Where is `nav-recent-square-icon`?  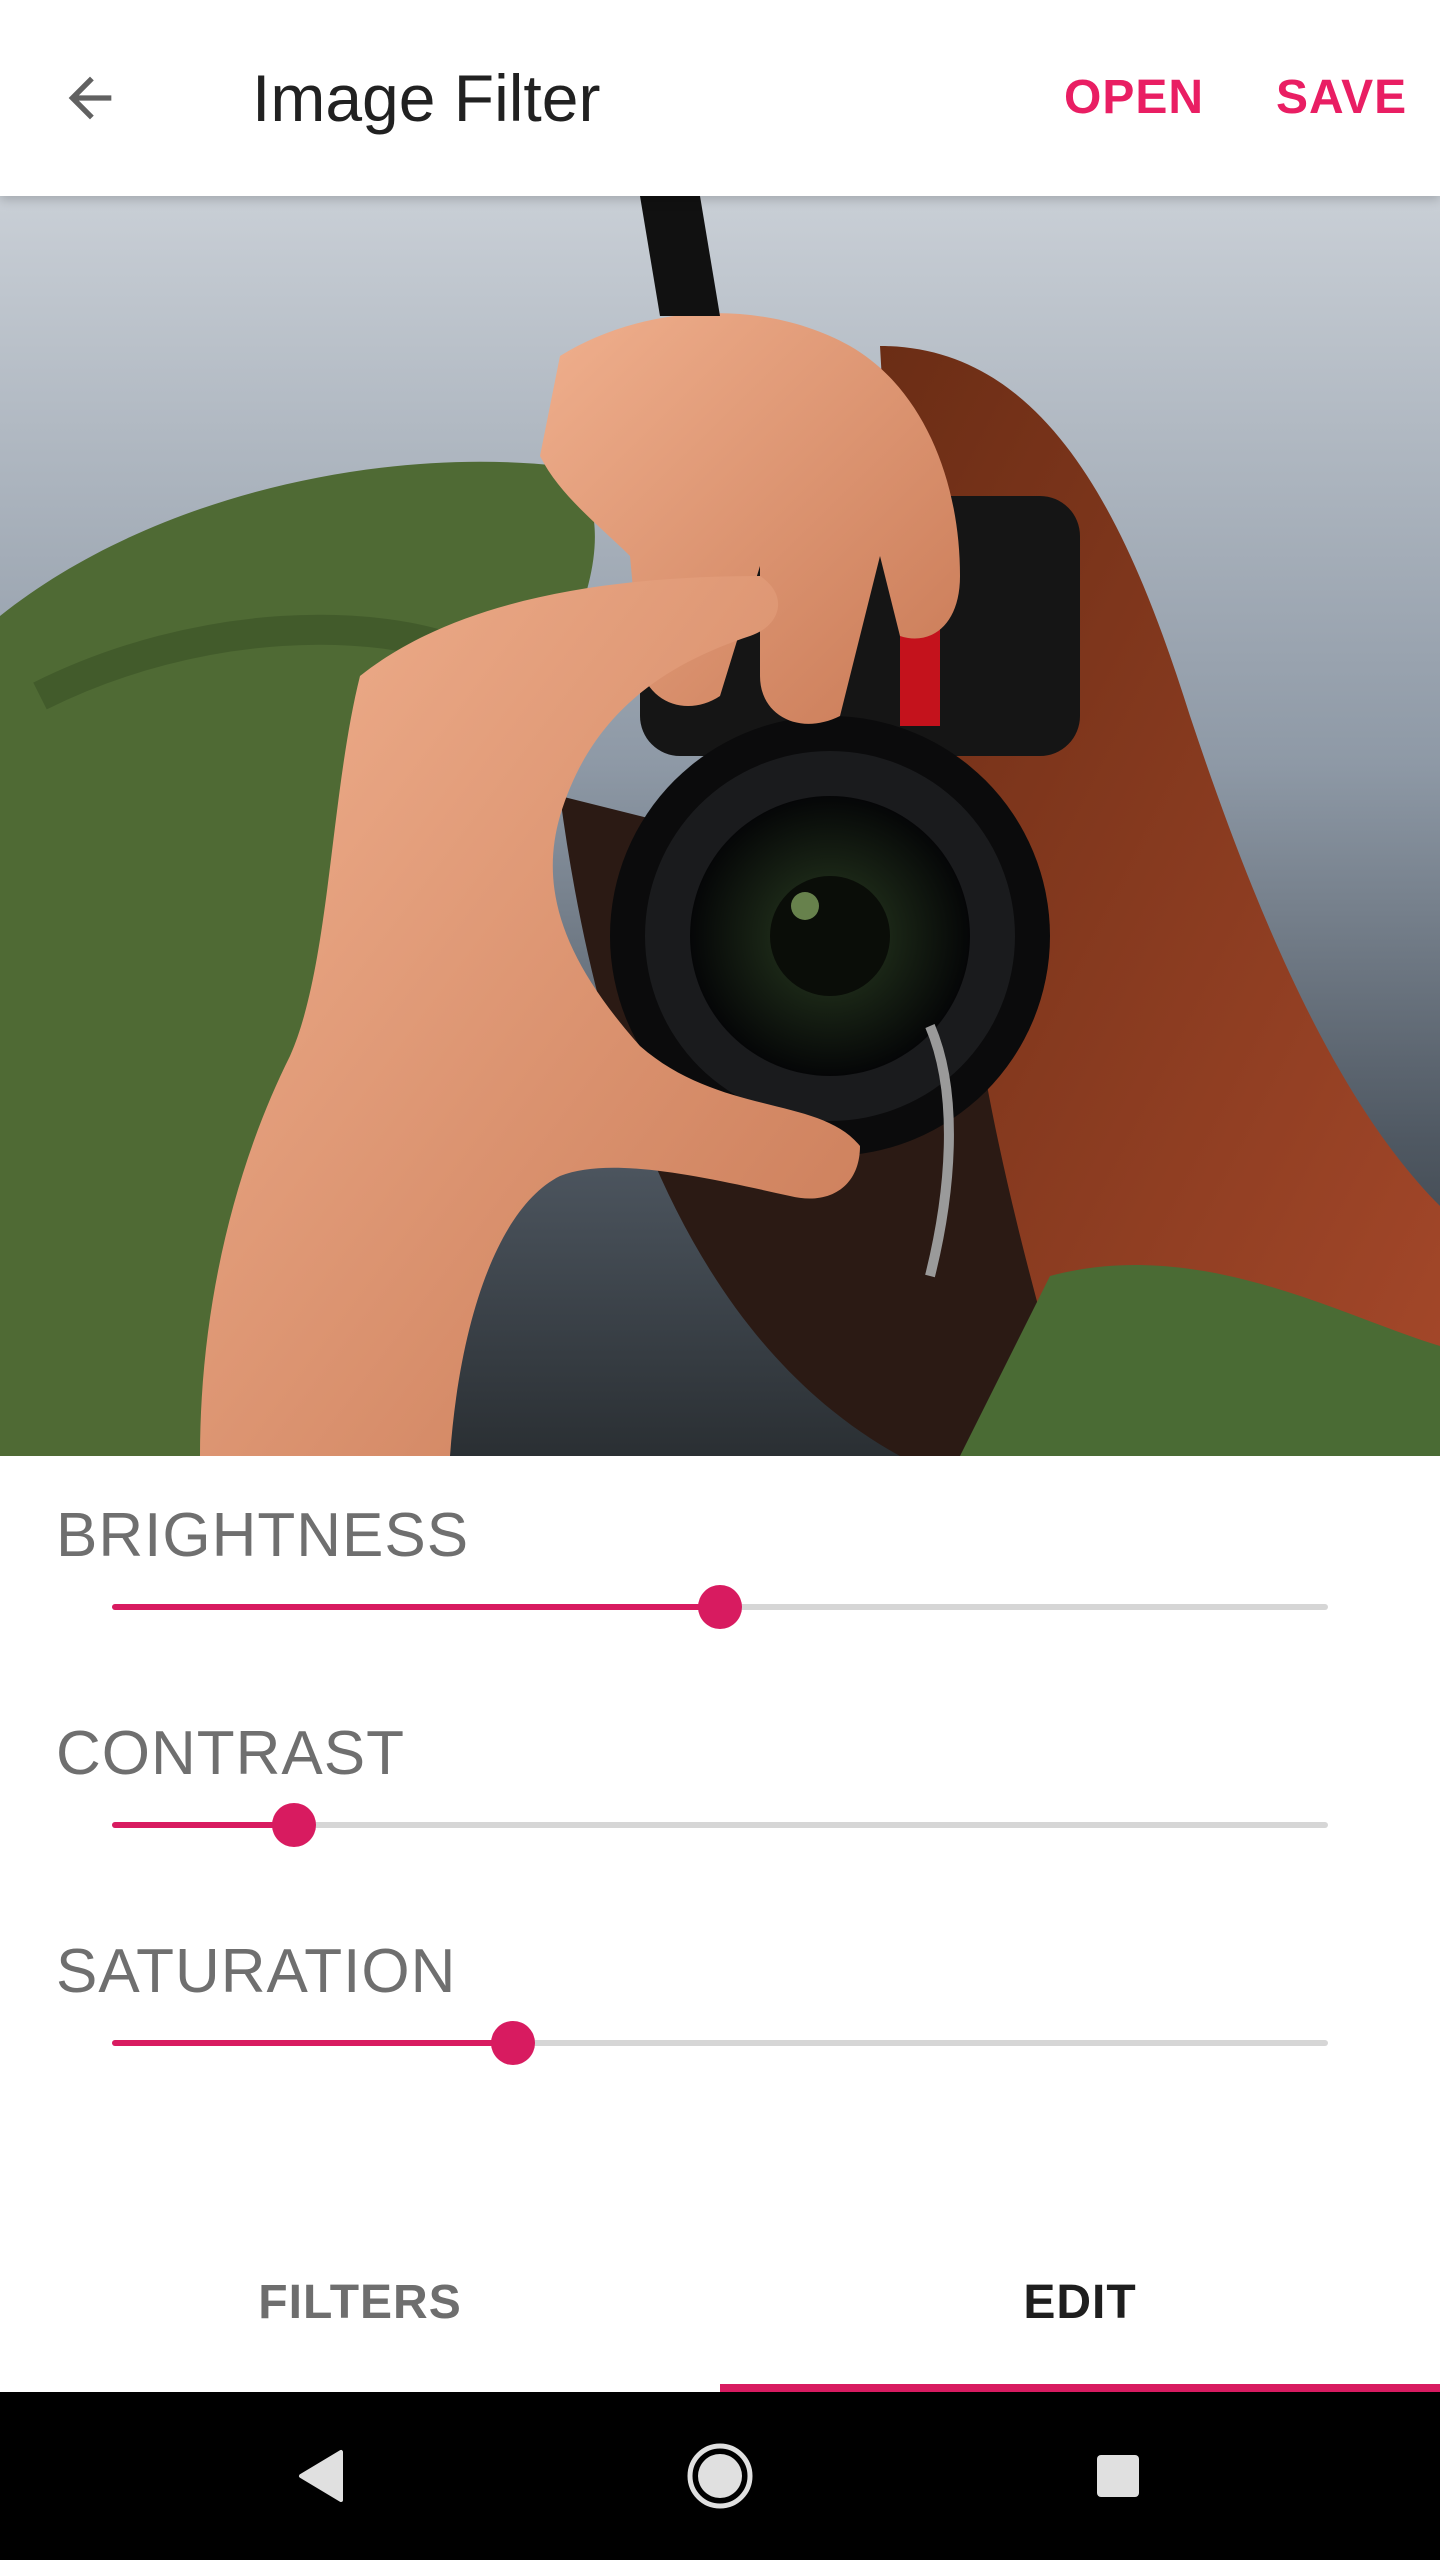
nav-recent-square-icon is located at coordinates (1118, 2476).